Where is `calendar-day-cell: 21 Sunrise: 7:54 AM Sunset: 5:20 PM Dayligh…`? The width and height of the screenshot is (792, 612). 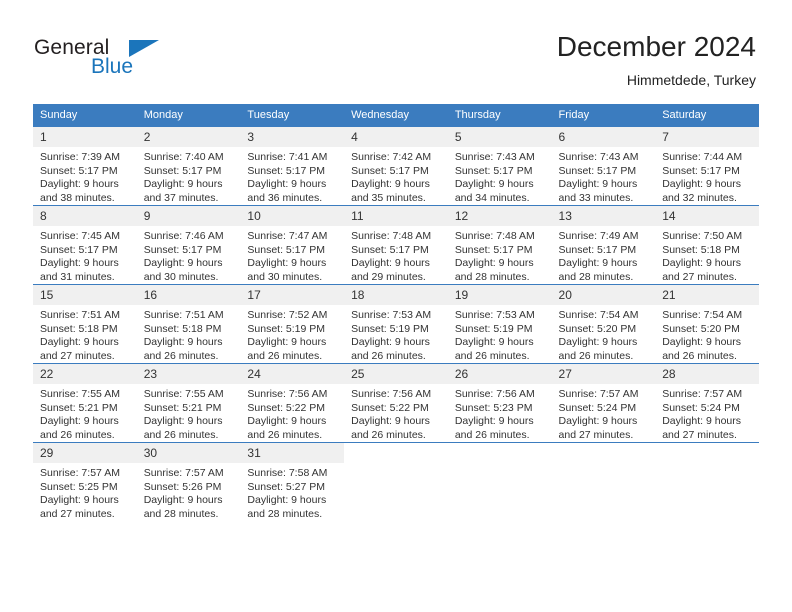 calendar-day-cell: 21 Sunrise: 7:54 AM Sunset: 5:20 PM Dayligh… is located at coordinates (707, 324).